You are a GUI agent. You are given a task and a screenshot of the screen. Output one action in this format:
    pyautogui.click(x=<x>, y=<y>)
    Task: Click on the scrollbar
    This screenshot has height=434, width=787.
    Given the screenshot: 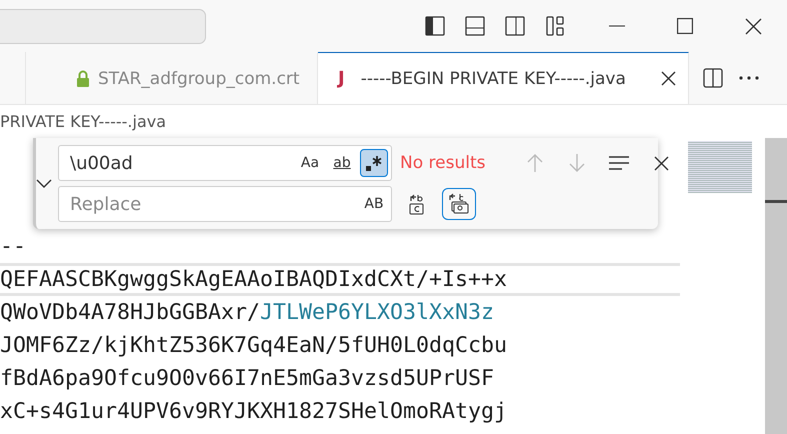 What is the action you would take?
    pyautogui.click(x=776, y=286)
    